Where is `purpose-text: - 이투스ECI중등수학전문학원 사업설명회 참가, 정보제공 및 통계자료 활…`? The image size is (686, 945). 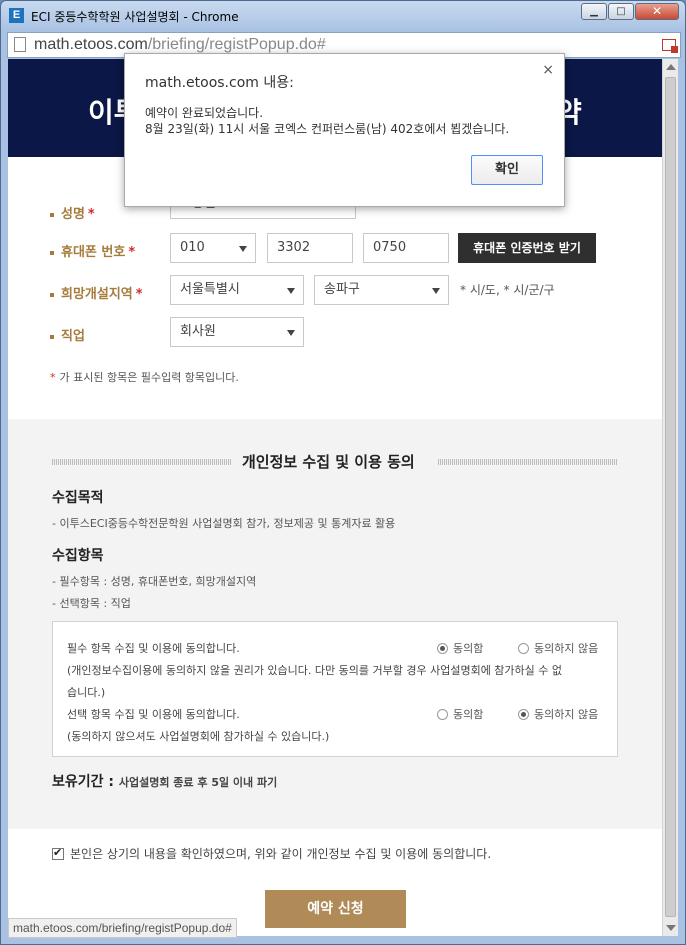 purpose-text: - 이투스ECI중등수학전문학원 사업설명회 참가, 정보제공 및 통계자료 활… is located at coordinates (224, 523).